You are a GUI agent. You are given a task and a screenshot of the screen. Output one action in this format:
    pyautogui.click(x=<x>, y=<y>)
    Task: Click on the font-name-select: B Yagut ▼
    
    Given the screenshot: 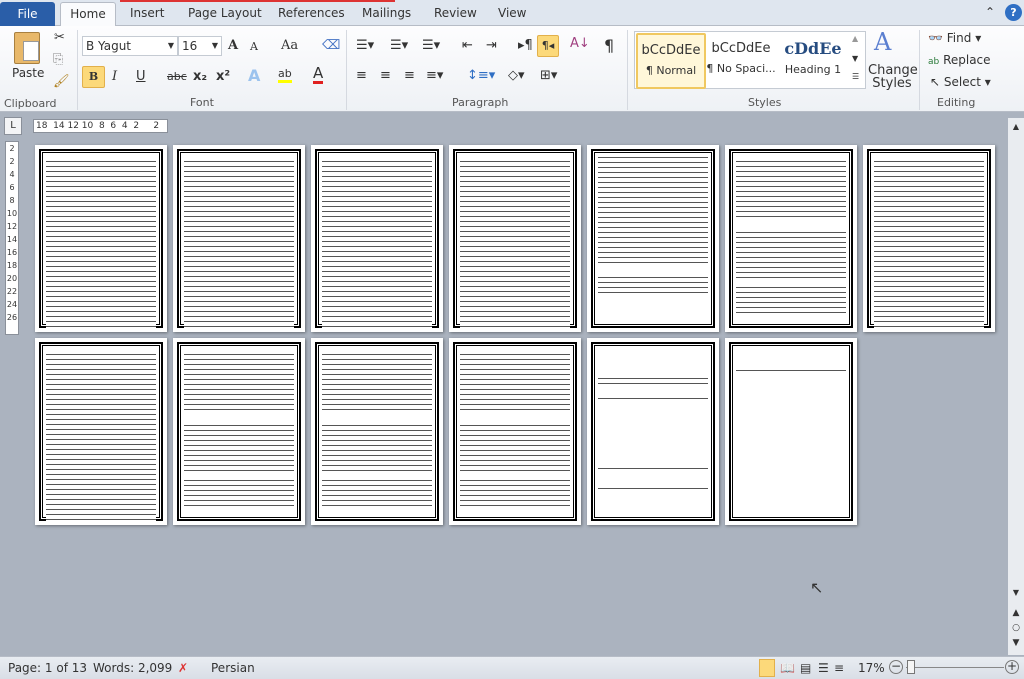 What is the action you would take?
    pyautogui.click(x=130, y=46)
    